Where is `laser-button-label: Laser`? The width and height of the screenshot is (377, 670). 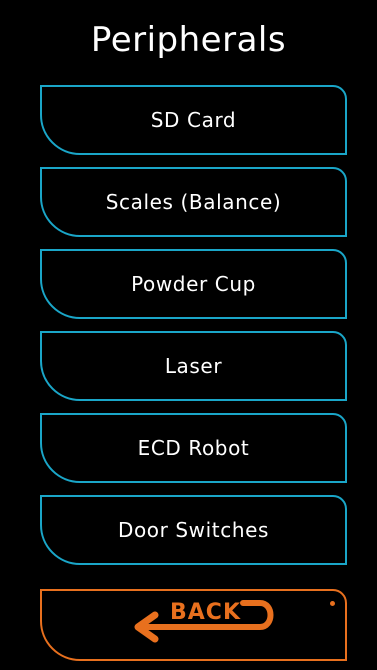
laser-button-label: Laser is located at coordinates (193, 366).